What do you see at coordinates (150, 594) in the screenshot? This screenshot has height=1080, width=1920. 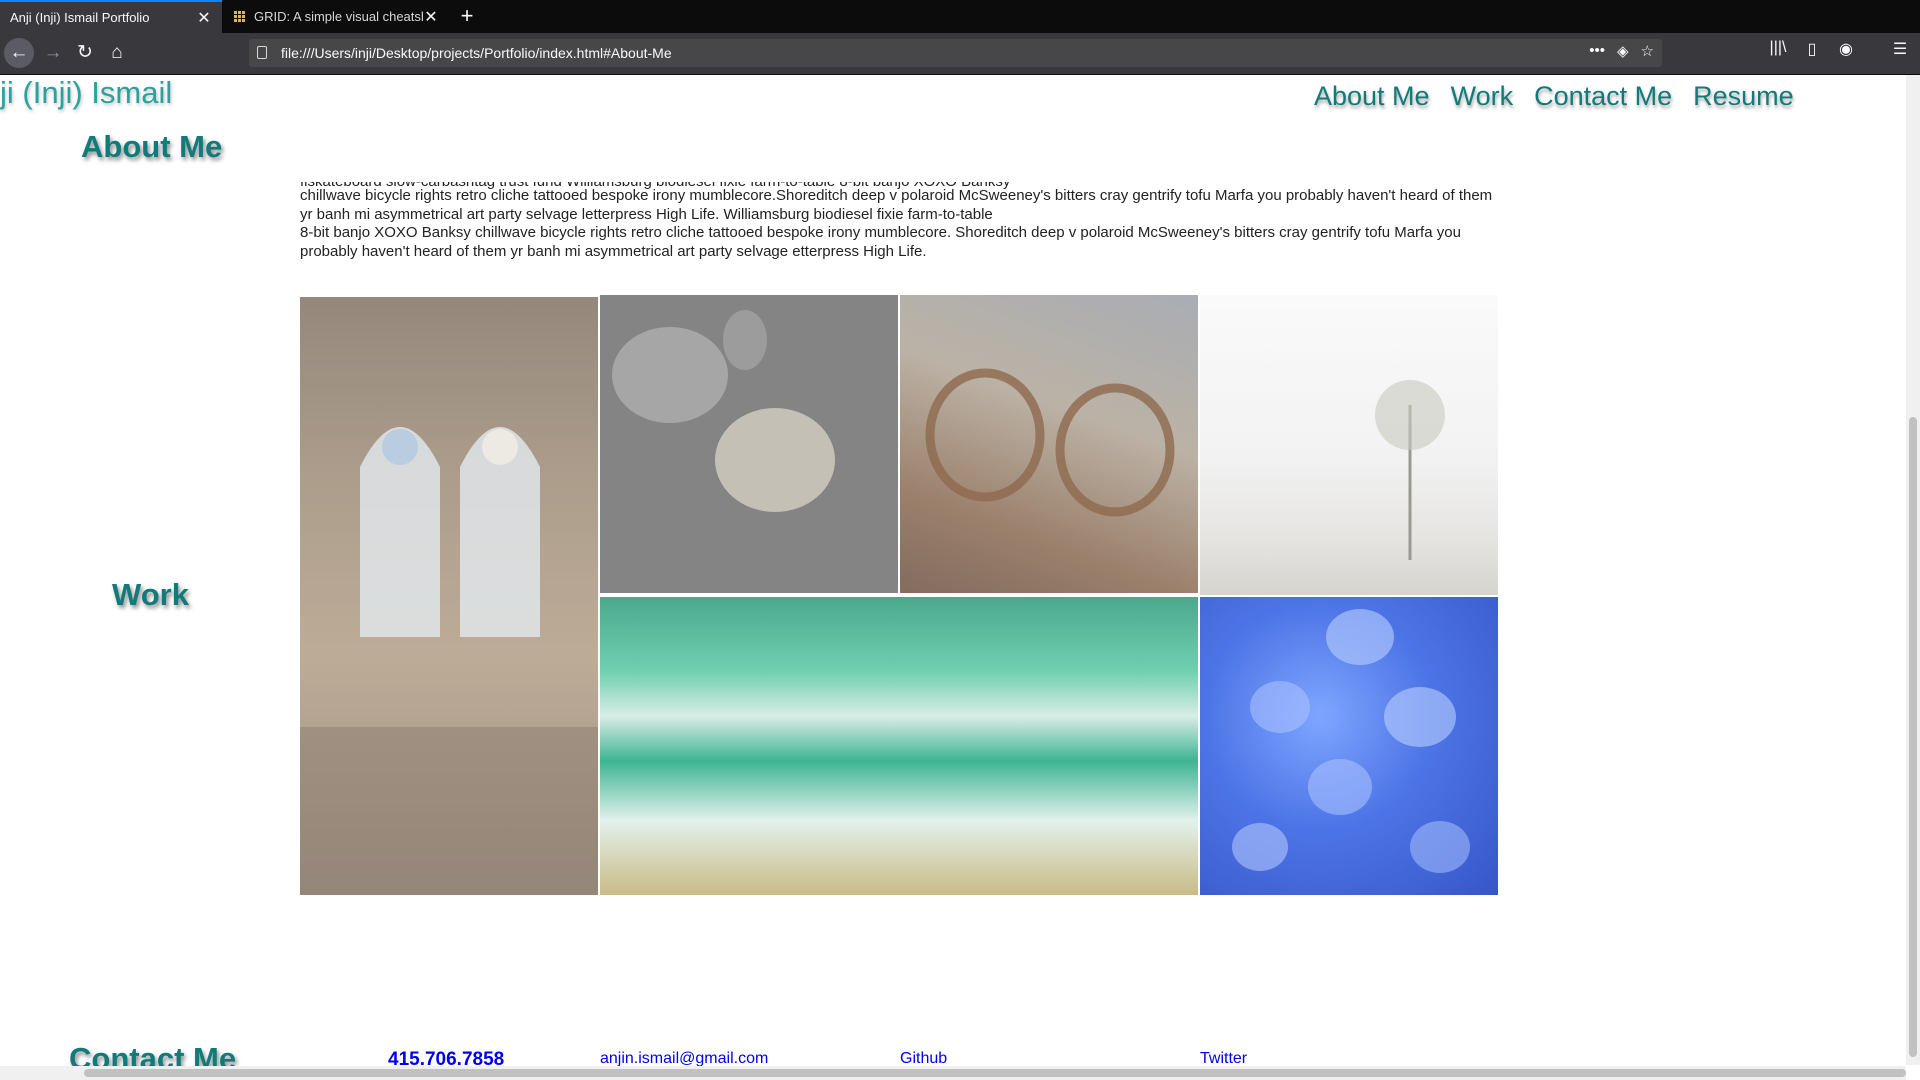 I see `work-heading: Work` at bounding box center [150, 594].